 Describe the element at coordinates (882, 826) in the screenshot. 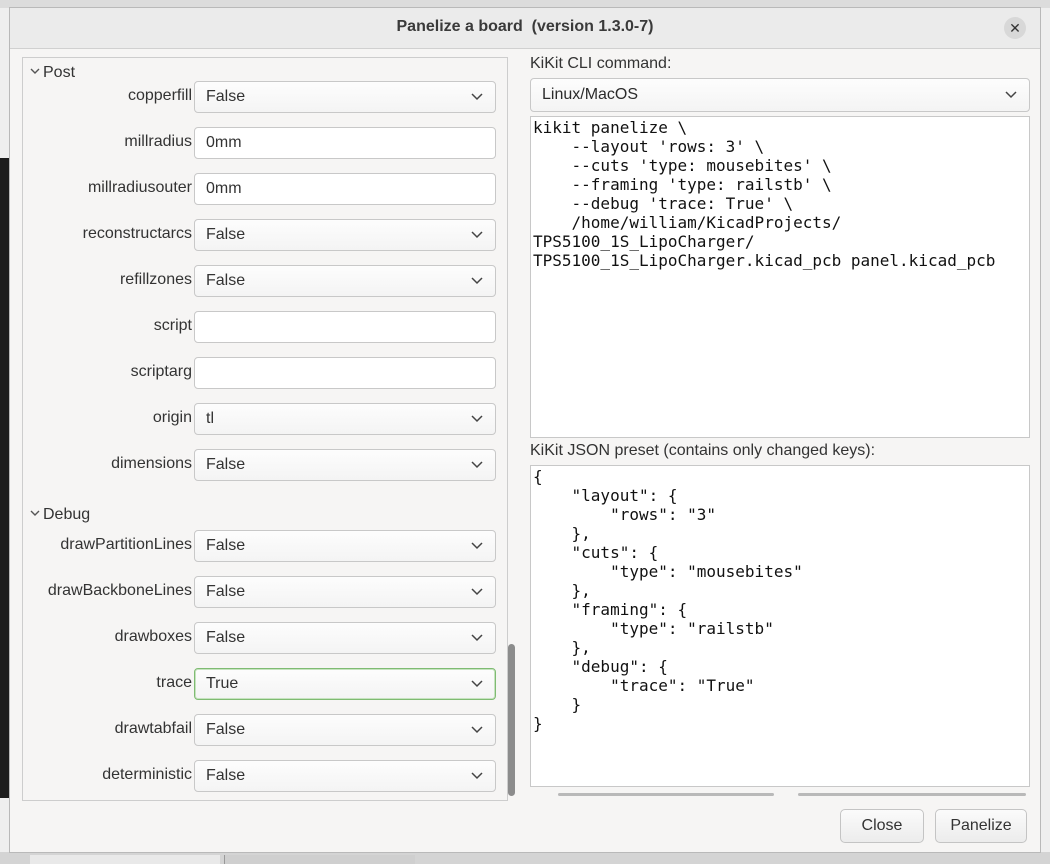

I see `close-button: Close` at that location.